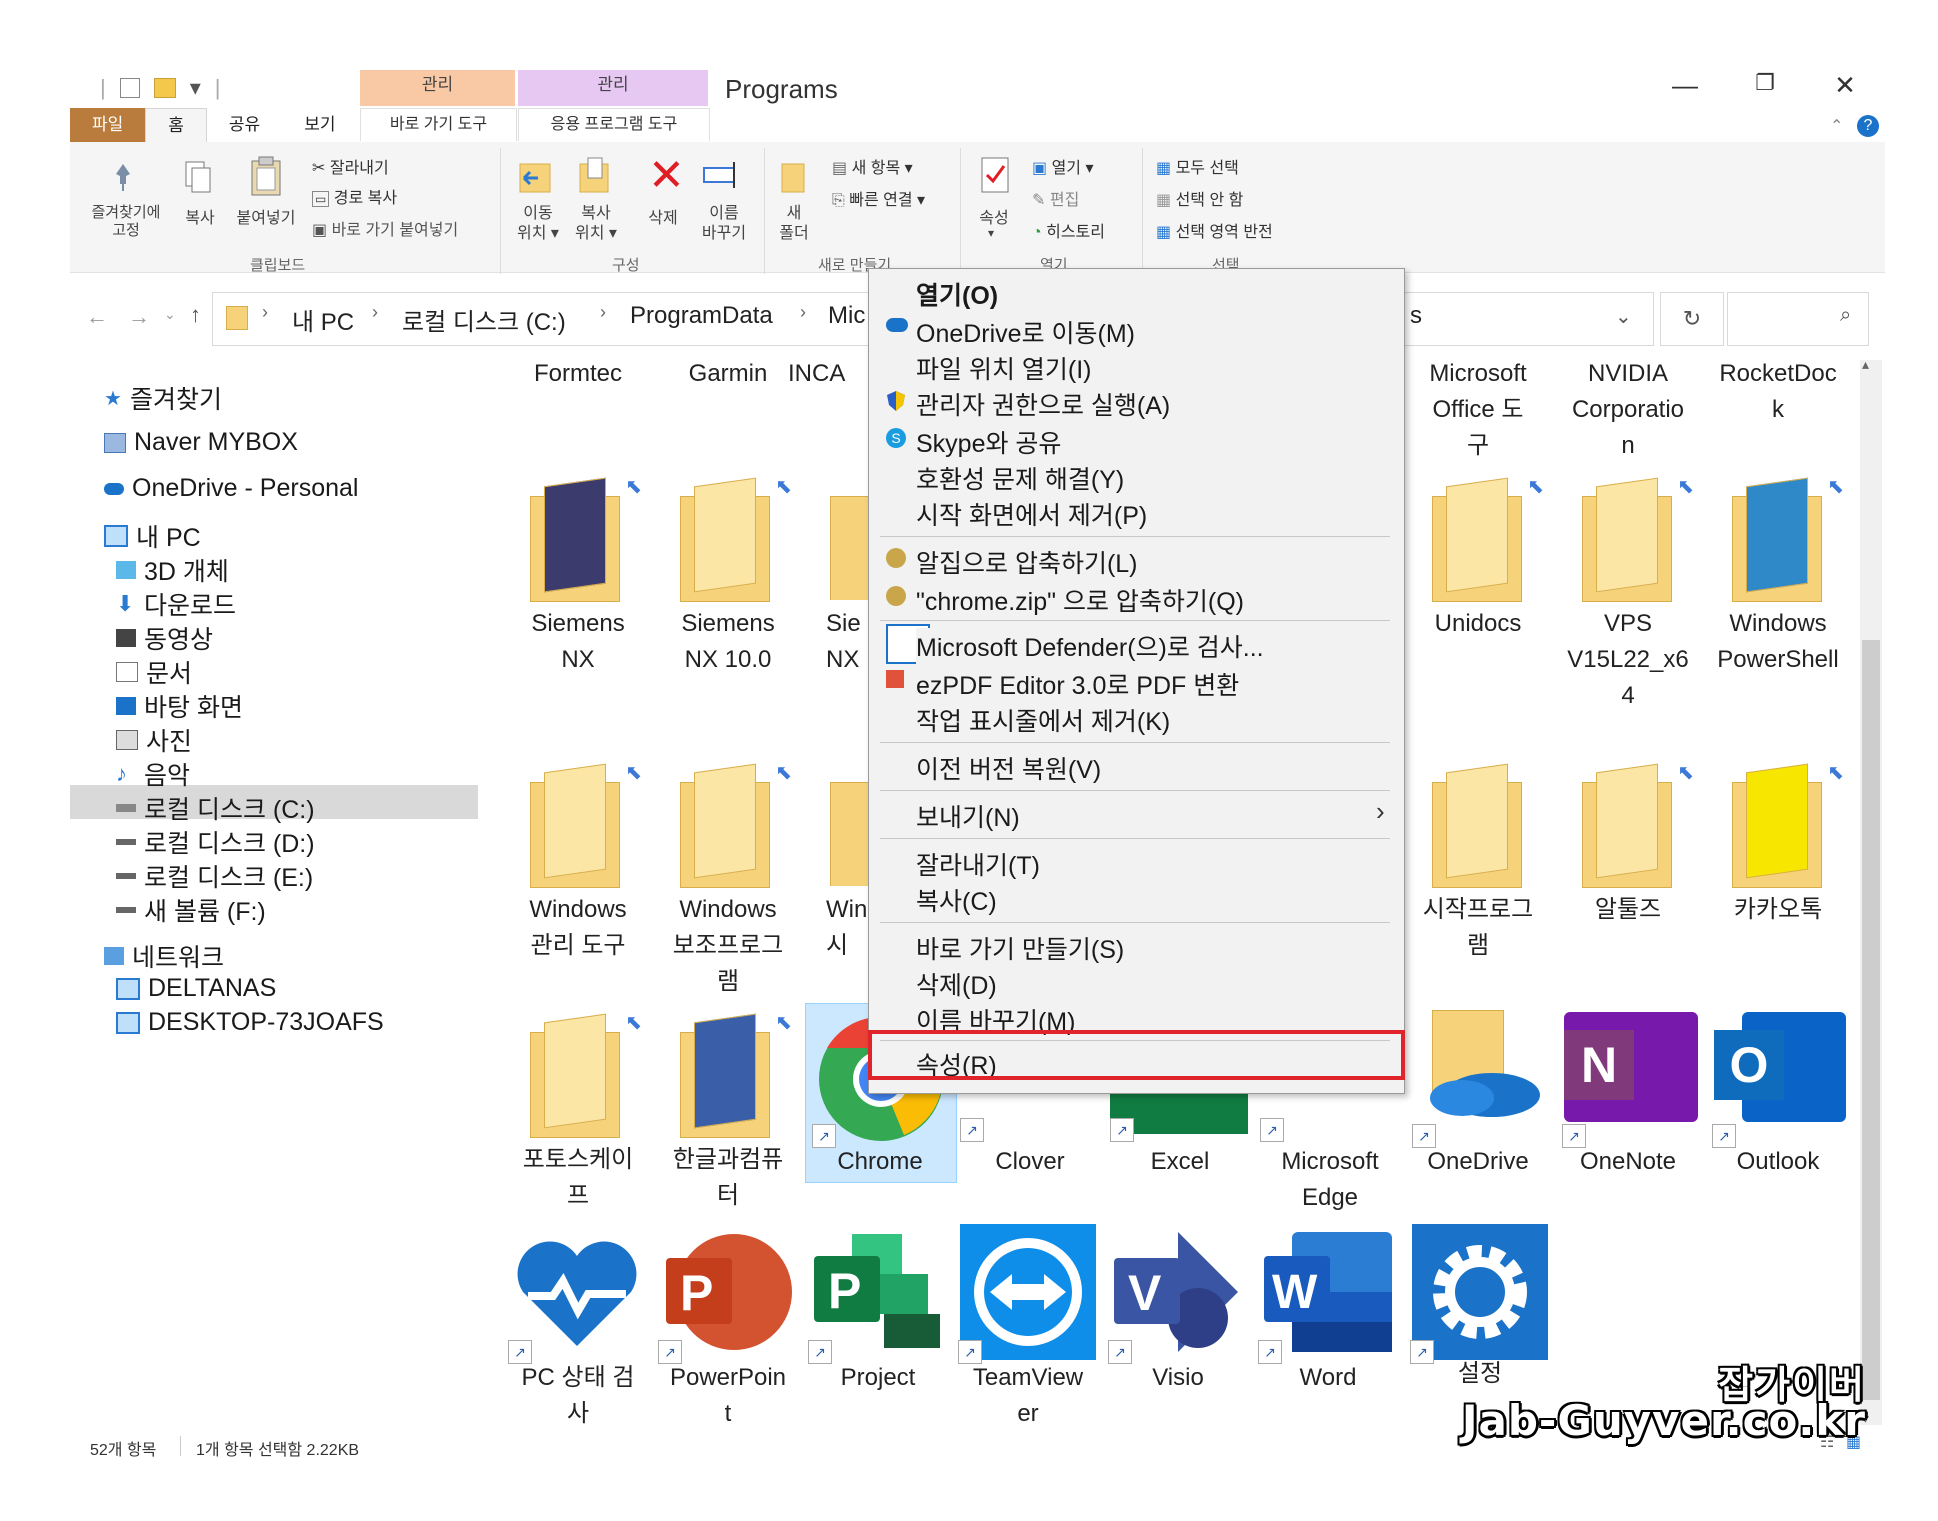  What do you see at coordinates (1031, 514) in the screenshot?
I see `menu-unpin-start: 시작 화면에서 제거(P)` at bounding box center [1031, 514].